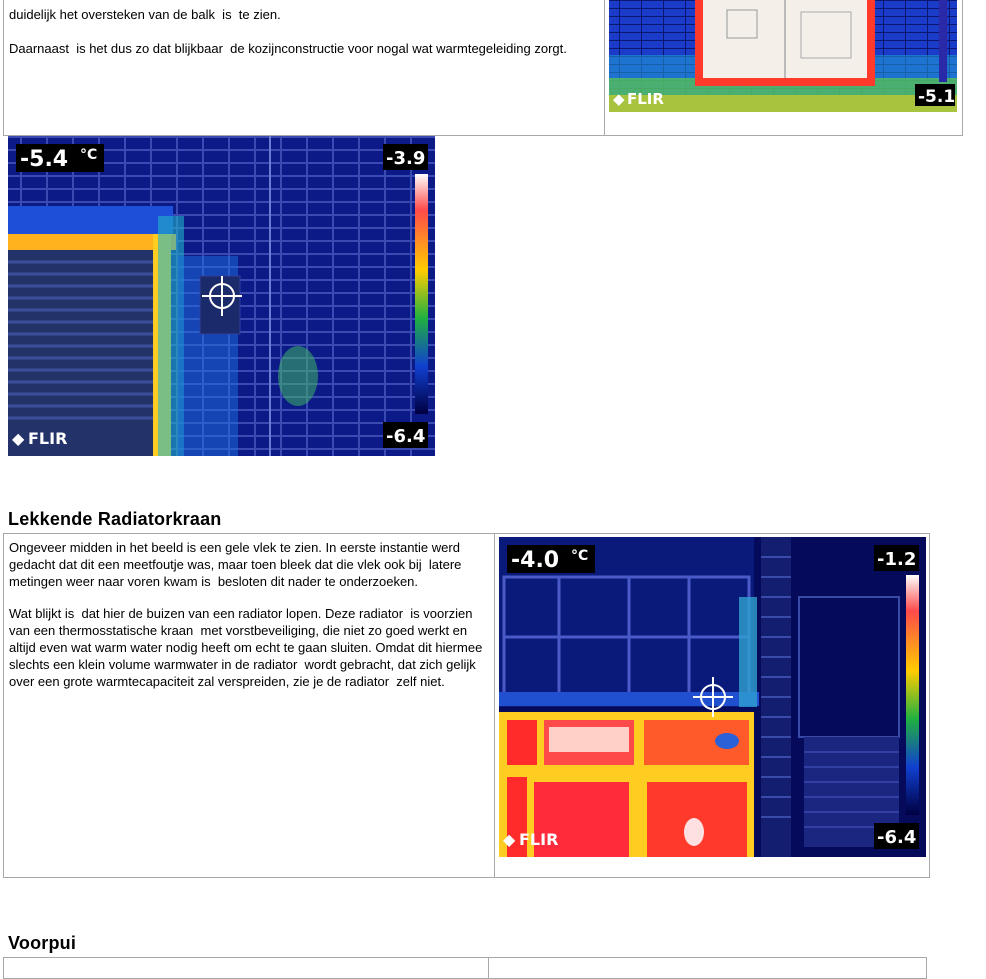  Describe the element at coordinates (783, 56) in the screenshot. I see `thermal-image-window: -5.1 FLIR ◆` at that location.